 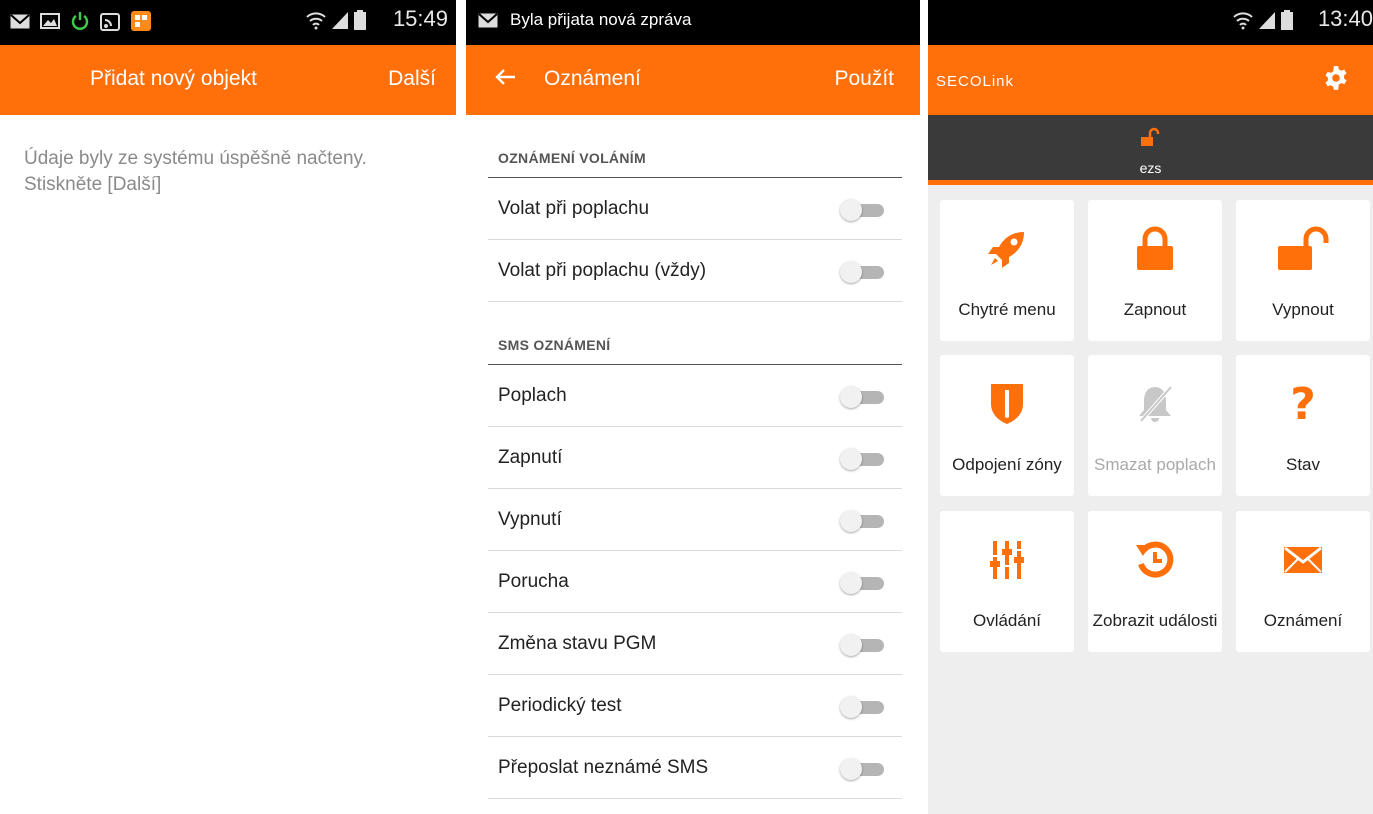 What do you see at coordinates (601, 19) in the screenshot?
I see `status-notification: Byla přijata nová zpráva` at bounding box center [601, 19].